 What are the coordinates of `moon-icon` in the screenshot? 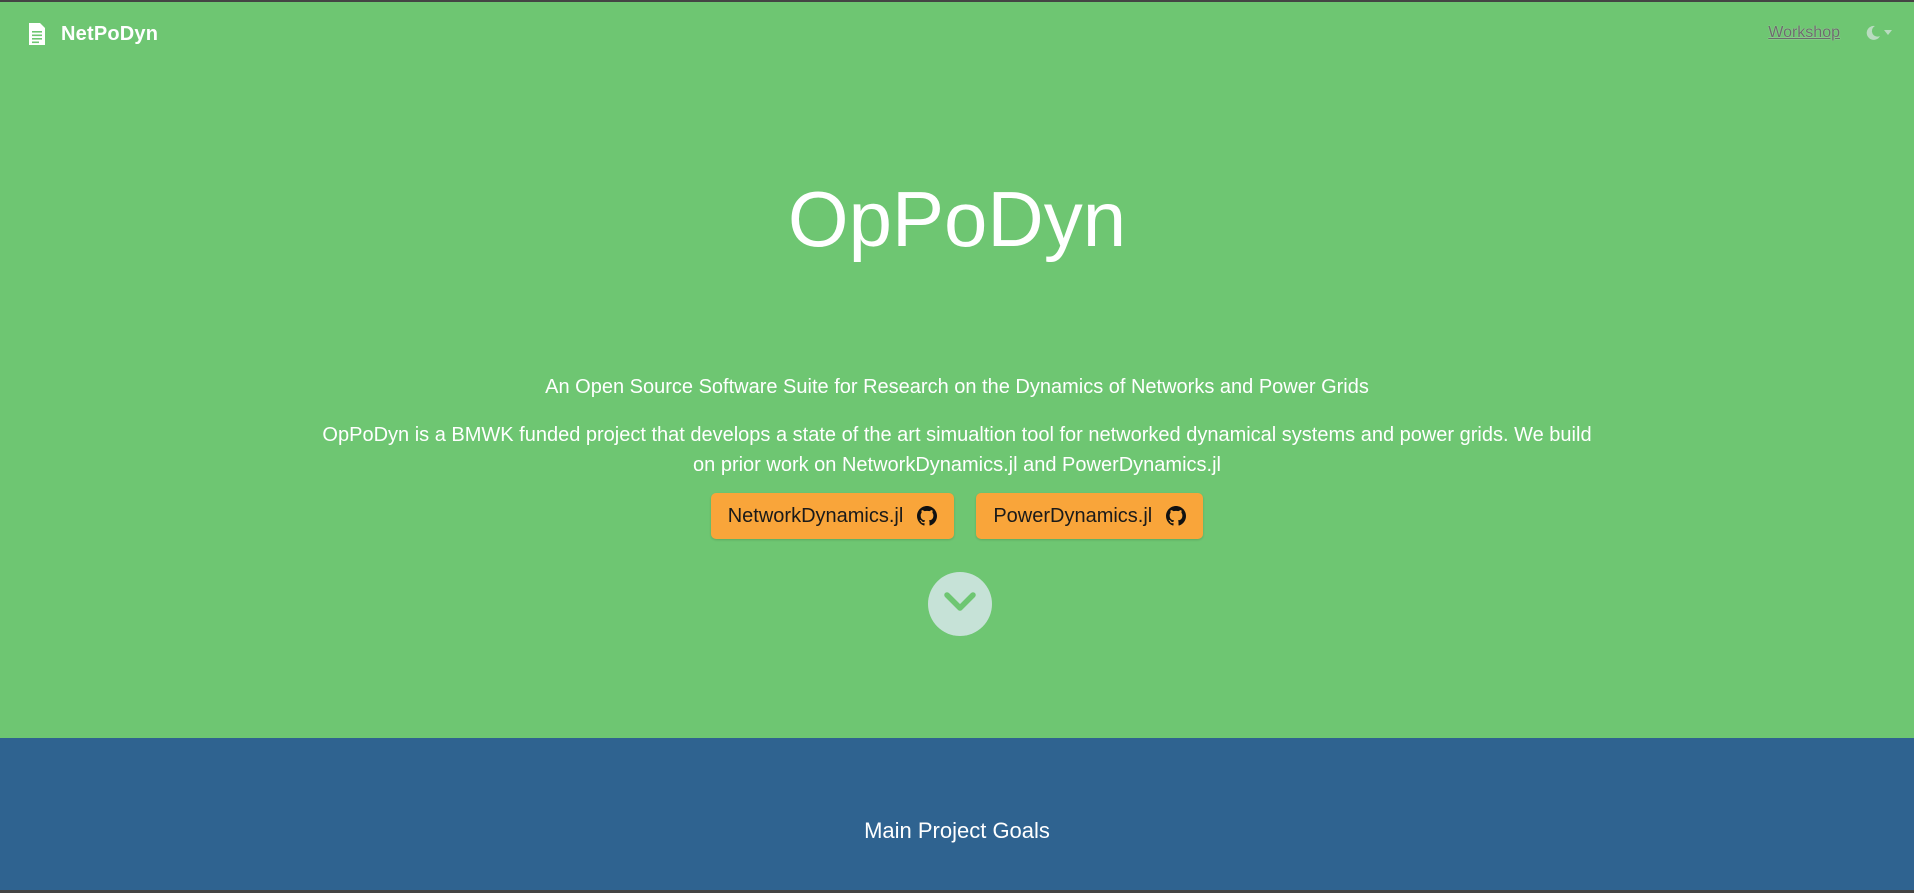 It's located at (1873, 33).